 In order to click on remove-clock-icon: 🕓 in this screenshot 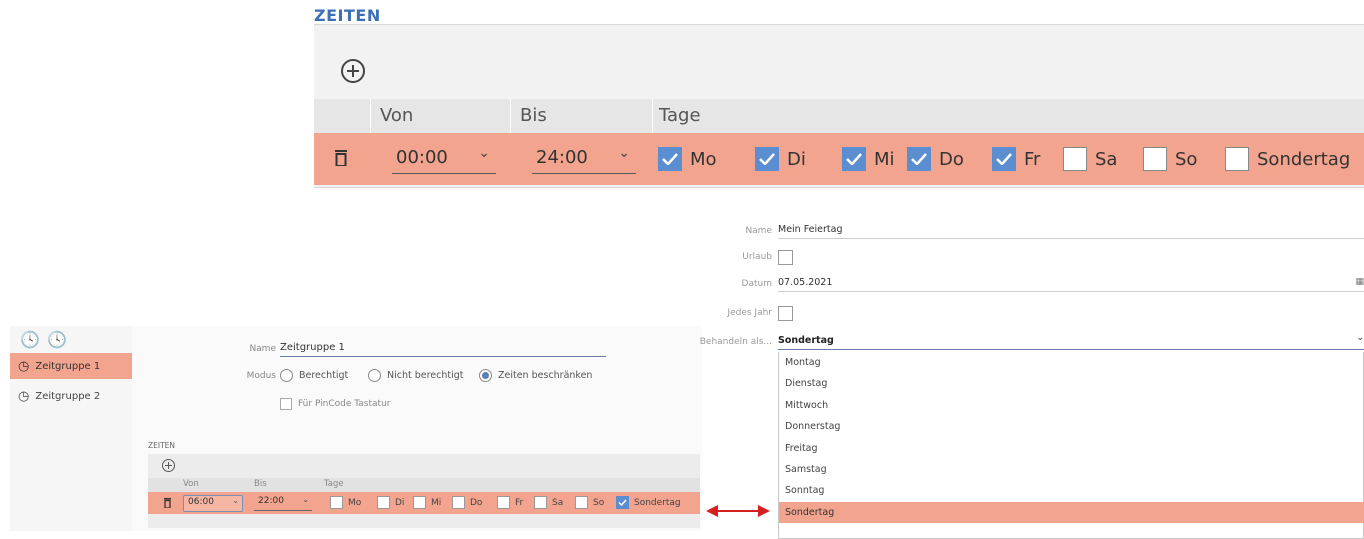, I will do `click(57, 339)`.